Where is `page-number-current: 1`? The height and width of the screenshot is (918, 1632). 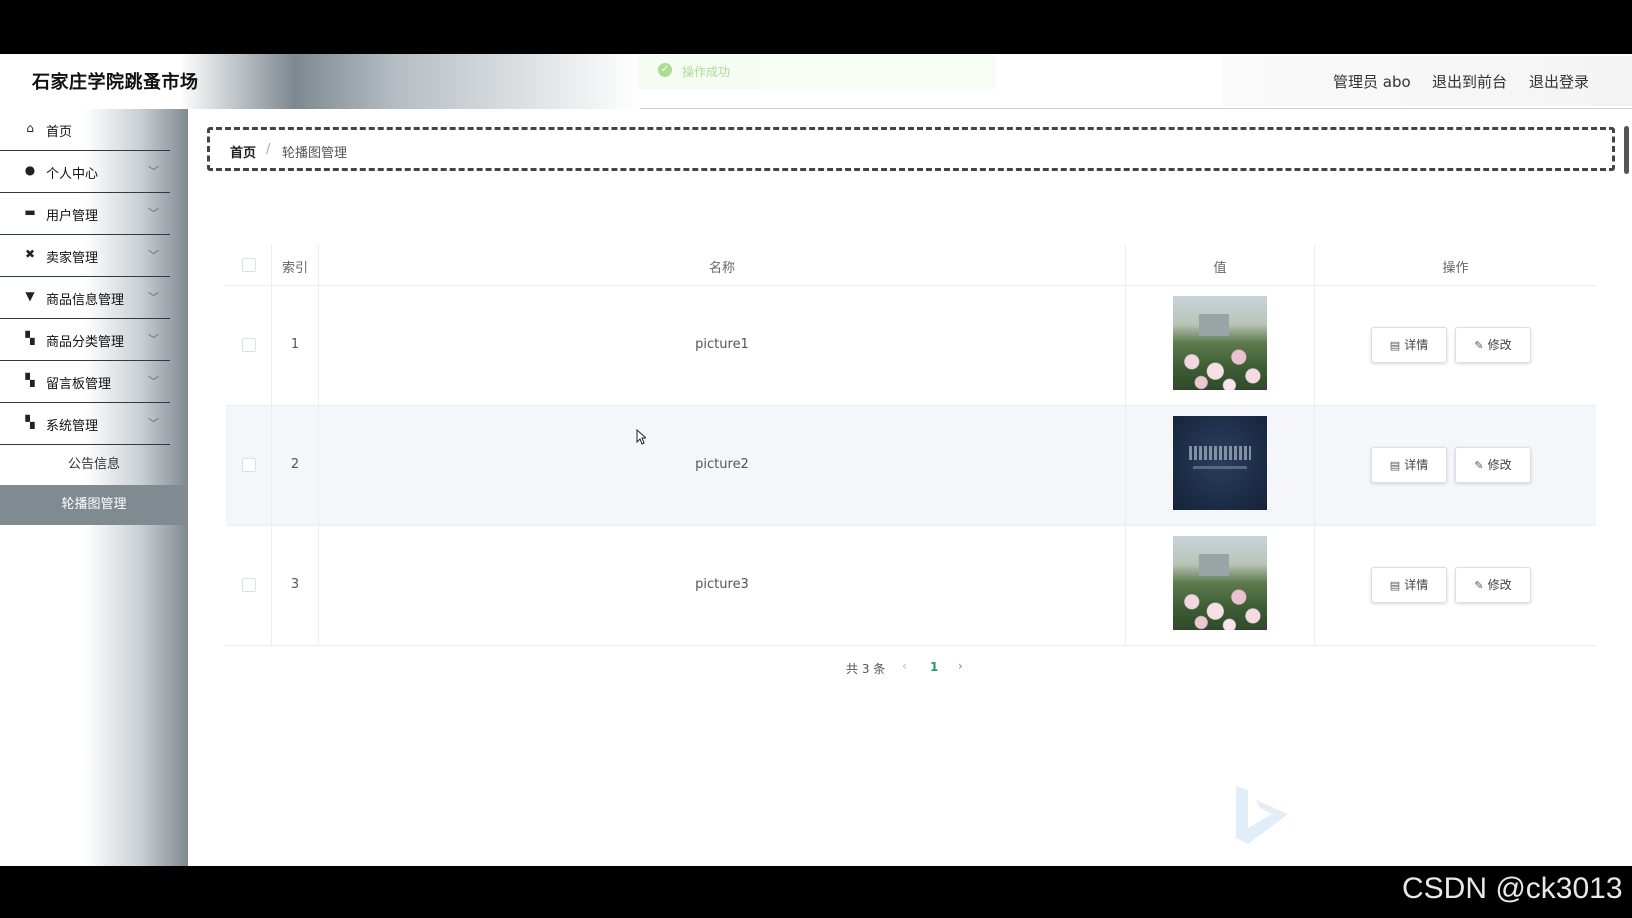 page-number-current: 1 is located at coordinates (934, 667).